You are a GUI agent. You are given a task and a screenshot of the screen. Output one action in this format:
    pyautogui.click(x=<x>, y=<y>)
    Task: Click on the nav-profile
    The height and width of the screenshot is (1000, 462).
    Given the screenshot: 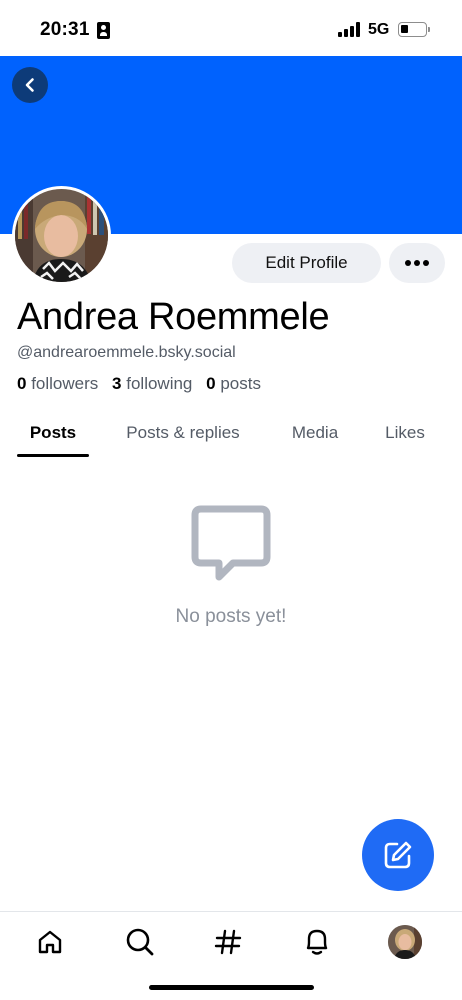 What is the action you would take?
    pyautogui.click(x=405, y=942)
    